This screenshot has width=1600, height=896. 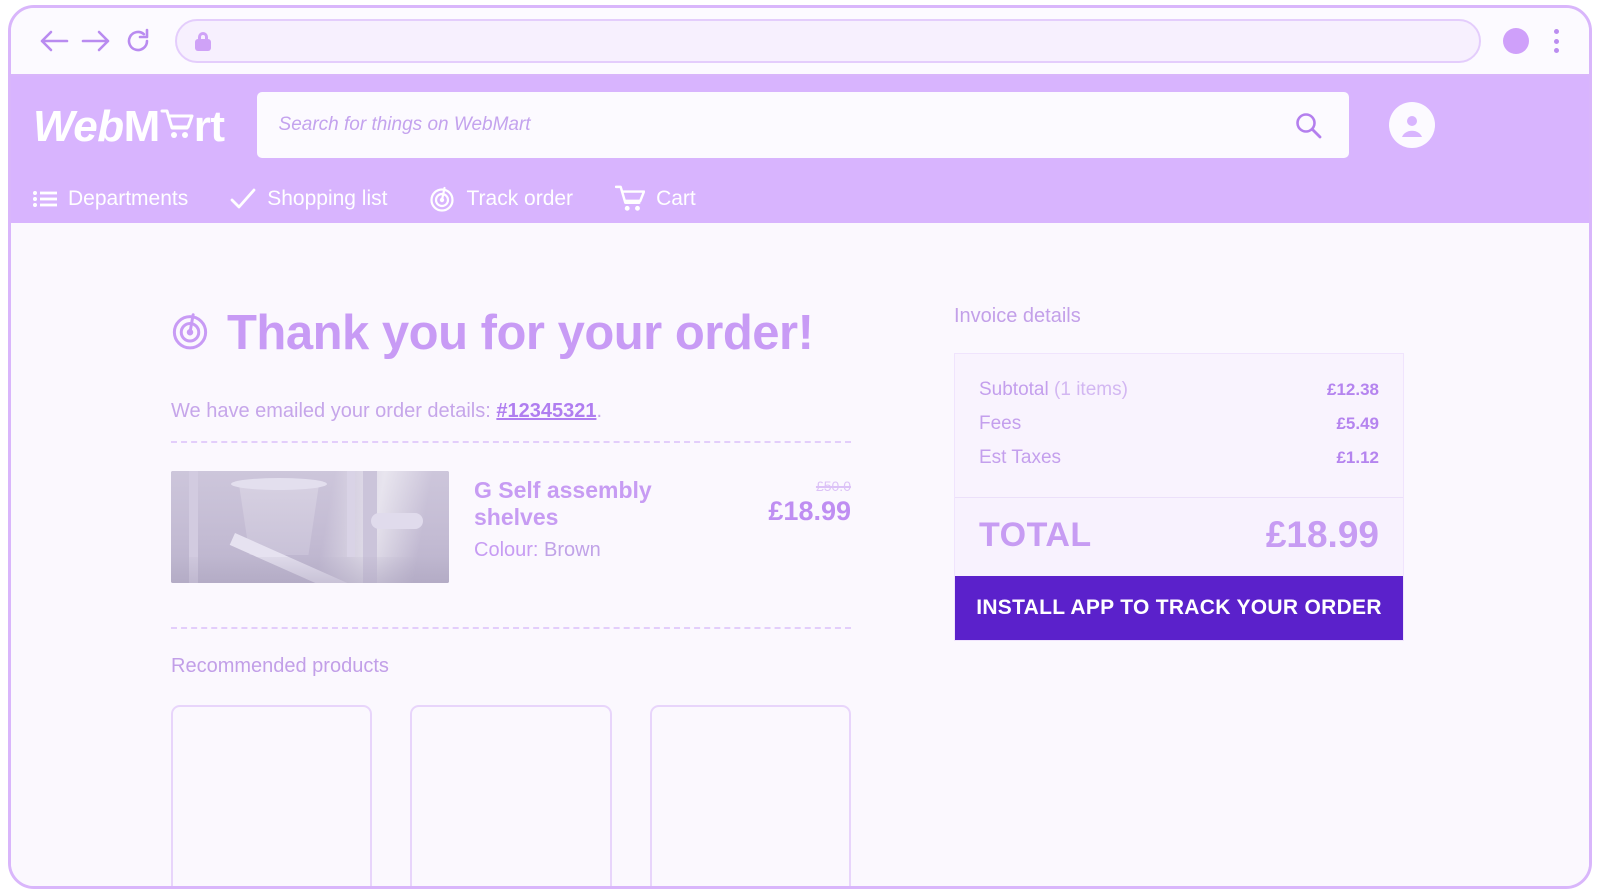 I want to click on logo-text-rt: rt, so click(x=209, y=126).